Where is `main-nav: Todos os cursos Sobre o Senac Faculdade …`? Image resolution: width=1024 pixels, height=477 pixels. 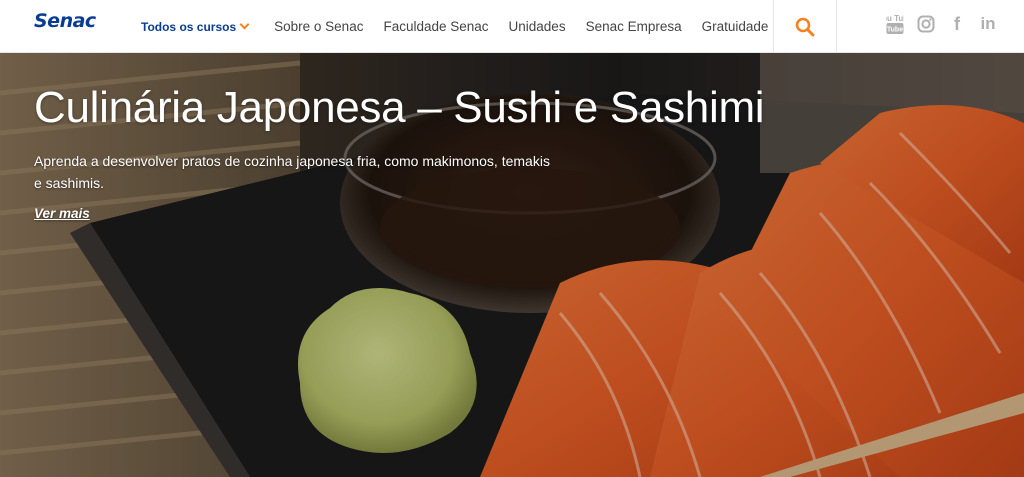 main-nav: Todos os cursos Sobre o Senac Faculdade … is located at coordinates (464, 26).